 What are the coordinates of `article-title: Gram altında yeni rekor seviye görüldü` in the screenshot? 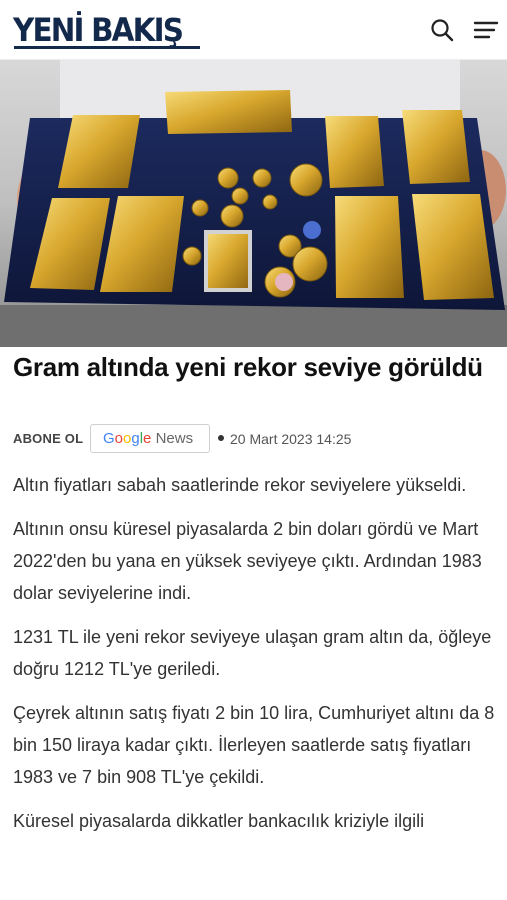 It's located at (248, 367).